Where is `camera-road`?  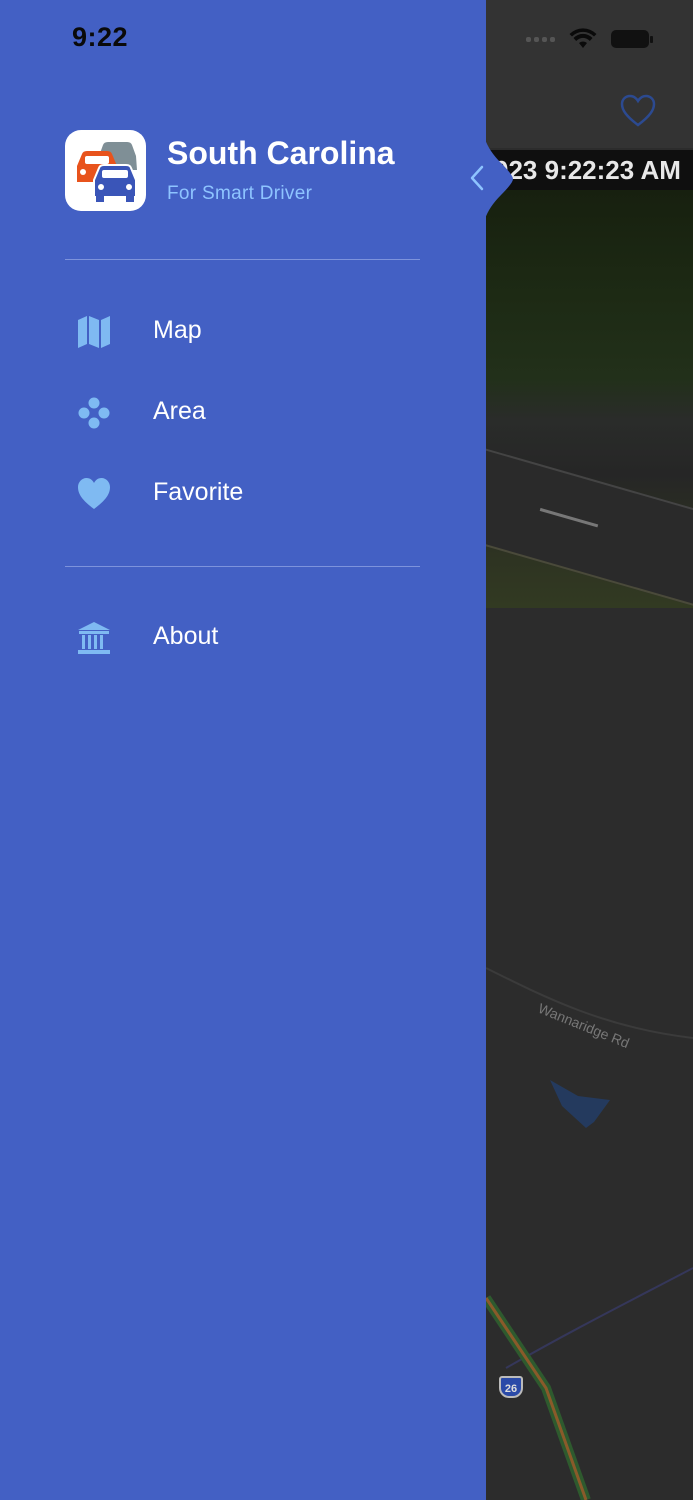 camera-road is located at coordinates (589, 524).